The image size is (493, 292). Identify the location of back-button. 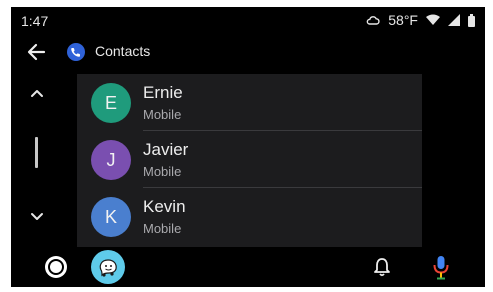
(37, 52).